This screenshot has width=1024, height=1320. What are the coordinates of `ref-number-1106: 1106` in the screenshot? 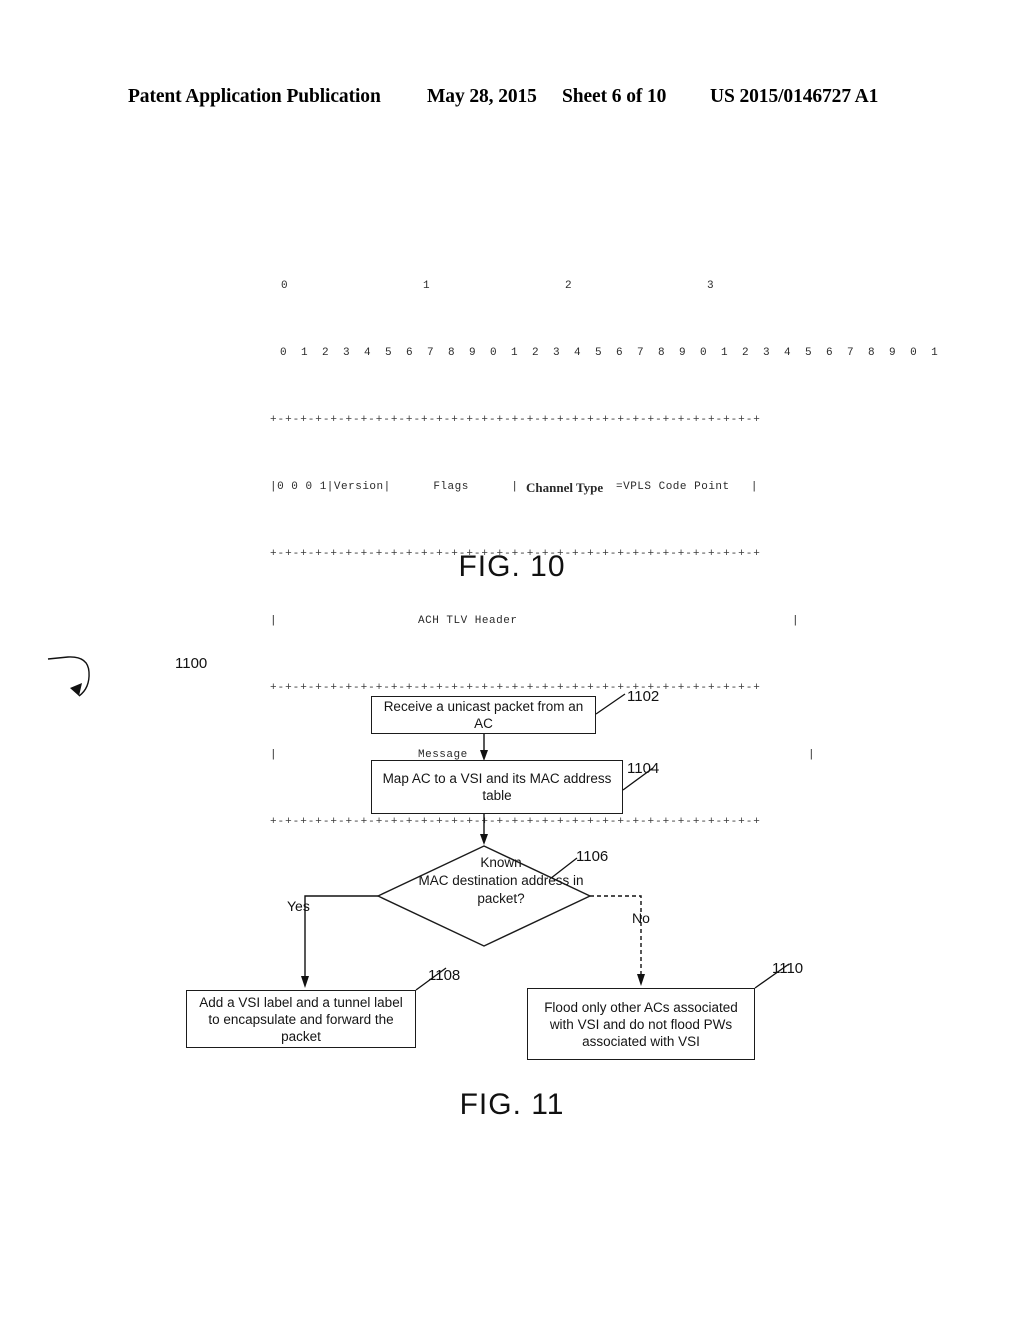 It's located at (592, 856).